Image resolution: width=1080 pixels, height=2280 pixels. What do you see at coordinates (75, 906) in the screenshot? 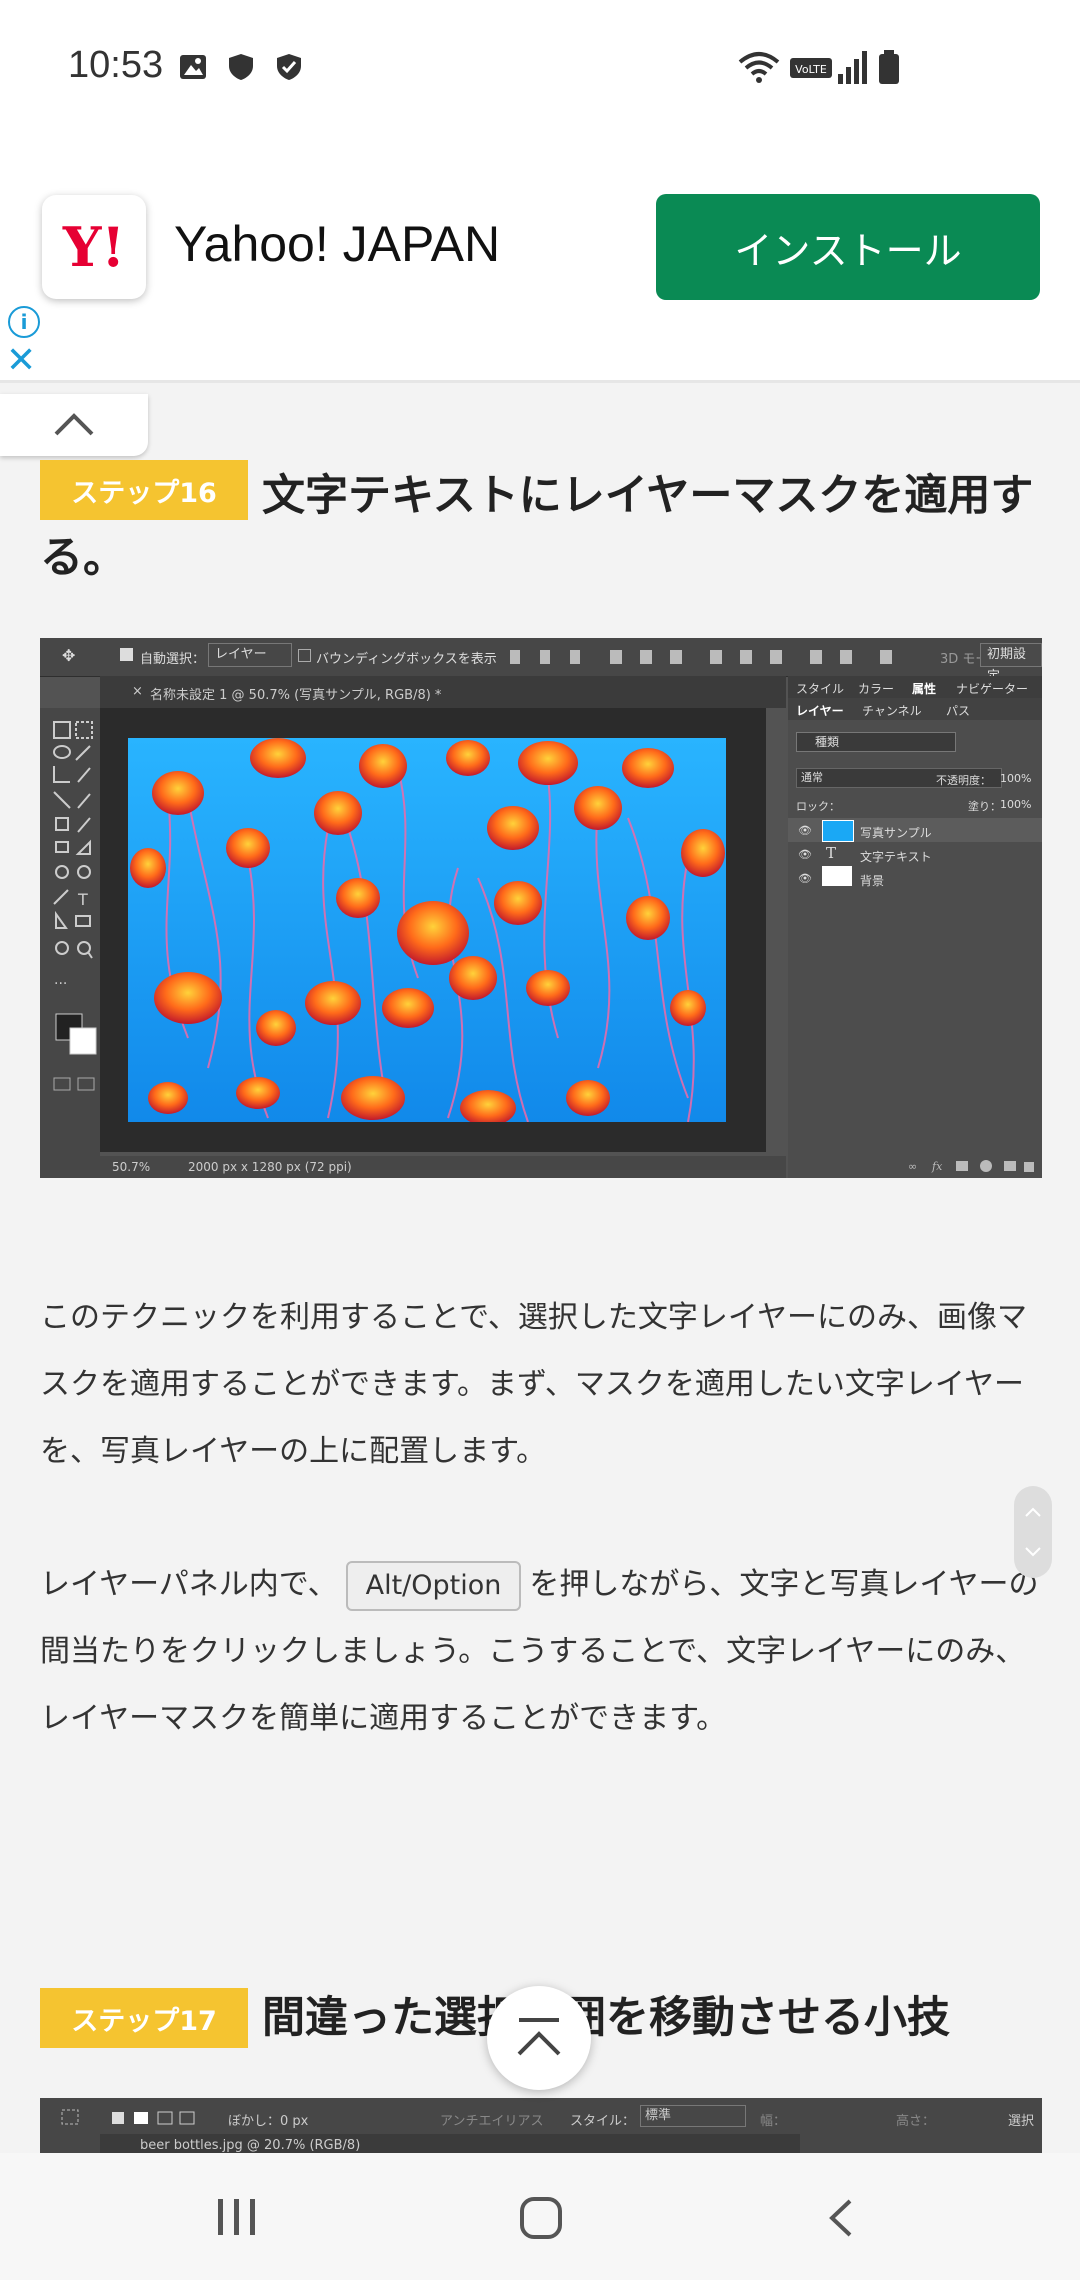
I see `tool-icons: T ···` at bounding box center [75, 906].